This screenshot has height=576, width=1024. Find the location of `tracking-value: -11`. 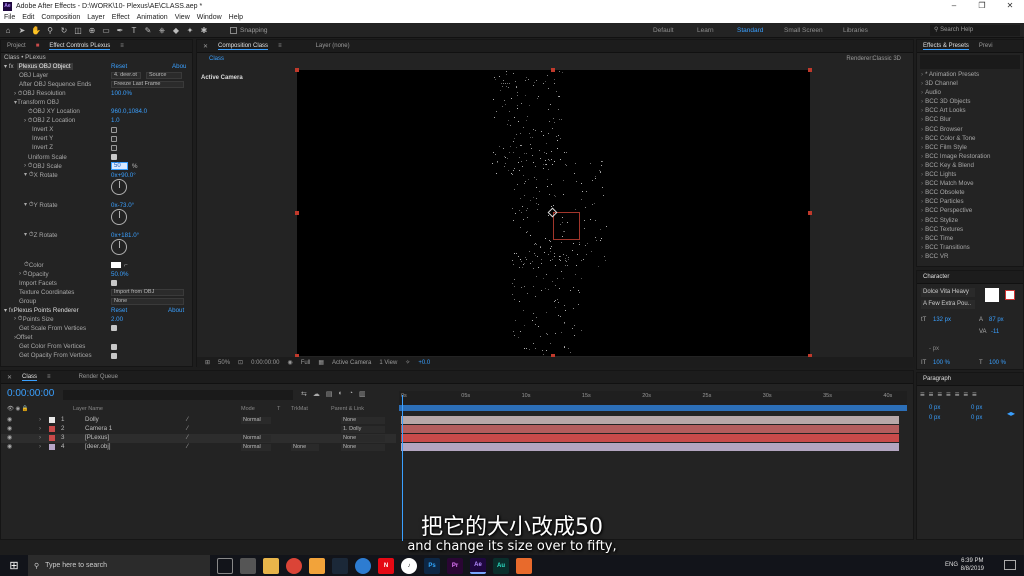

tracking-value: -11 is located at coordinates (995, 332).